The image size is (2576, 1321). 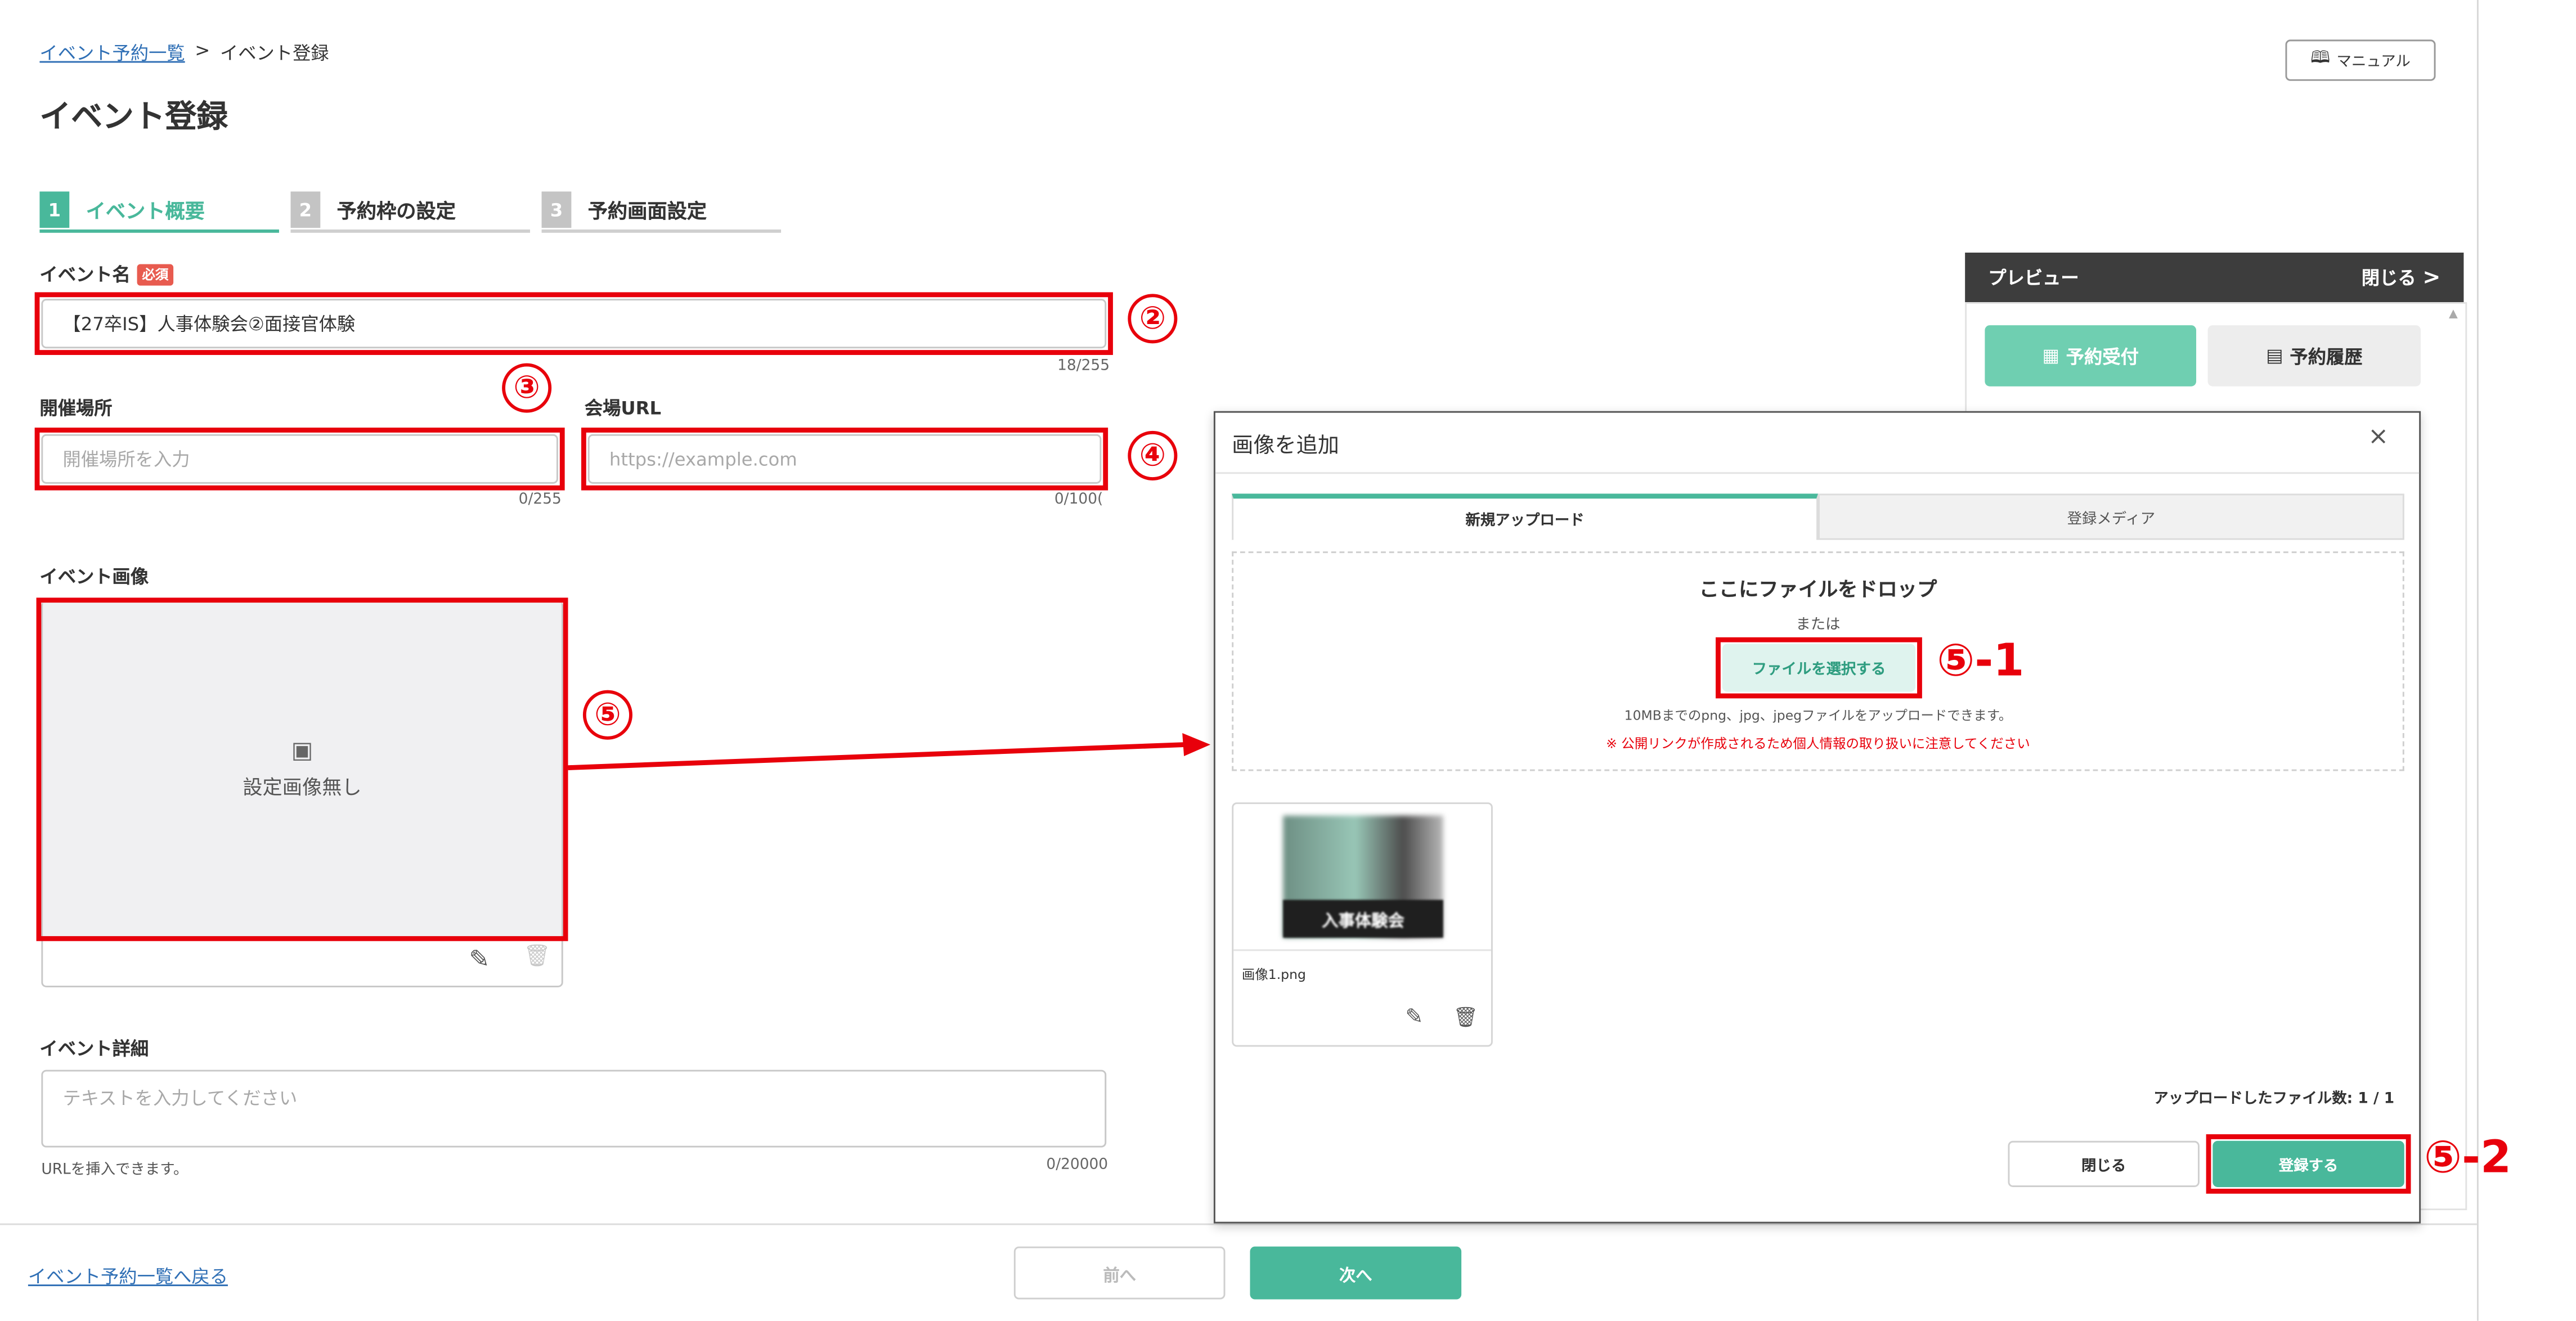 I want to click on preview-tab-reserve-label: 予約受付, so click(x=2102, y=356).